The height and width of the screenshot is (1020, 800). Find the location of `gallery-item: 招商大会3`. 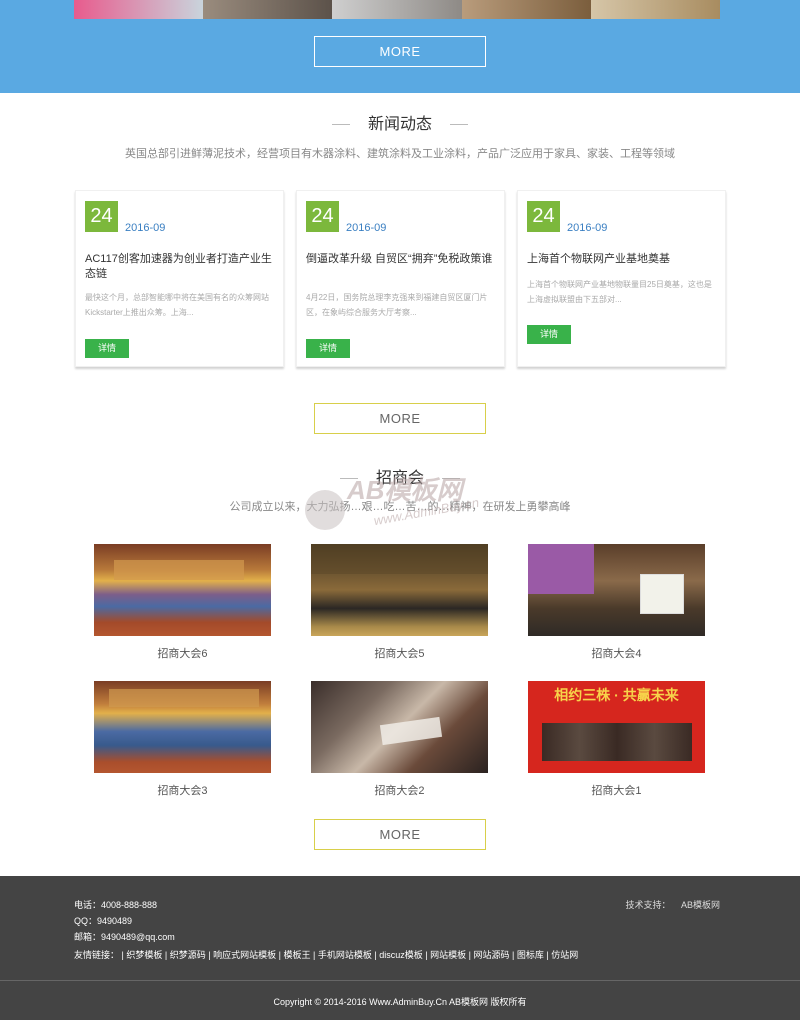

gallery-item: 招商大会3 is located at coordinates (182, 739).